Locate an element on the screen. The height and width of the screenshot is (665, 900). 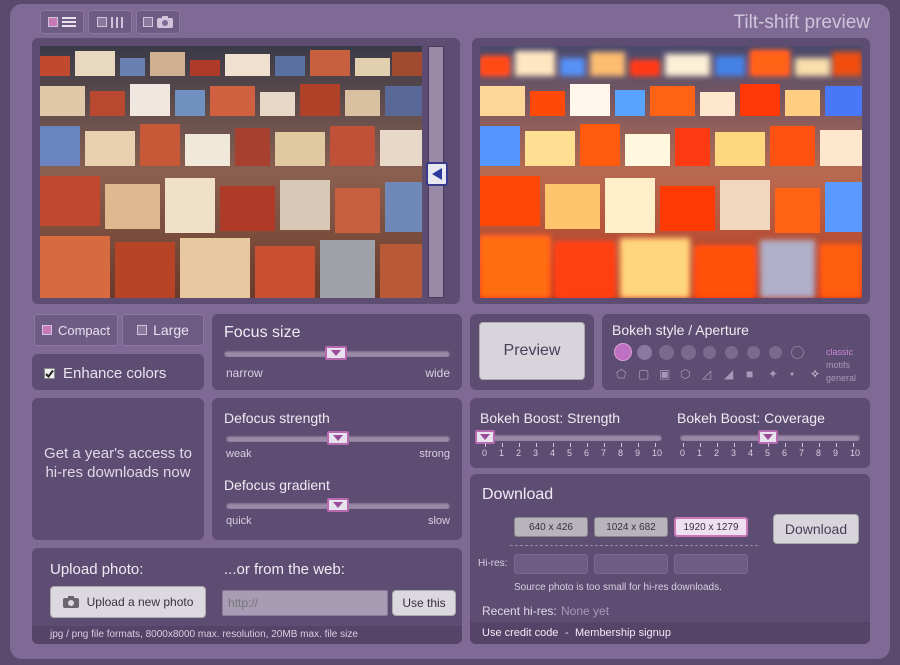
bokeh-shape-sparkle-icon: ✧ is located at coordinates (815, 374).